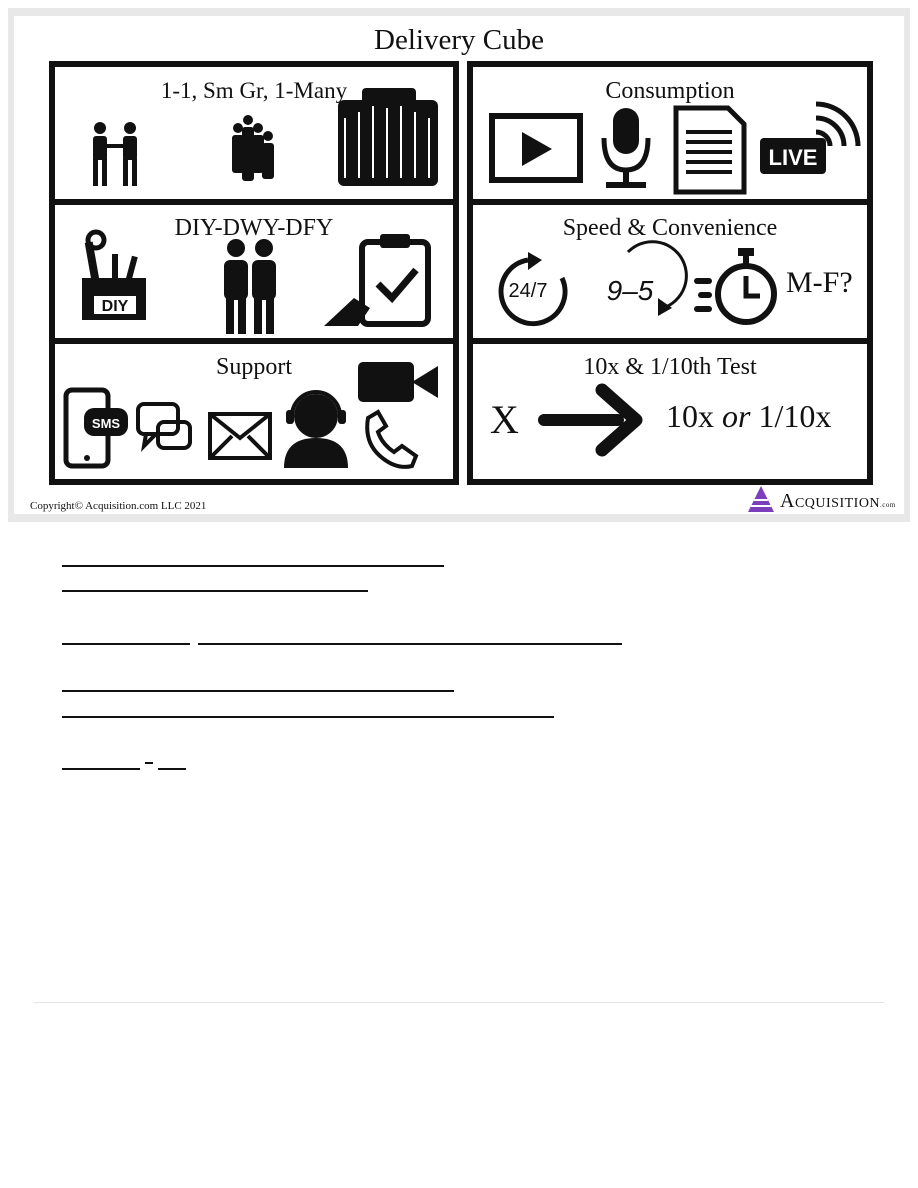 The width and height of the screenshot is (918, 1188). I want to click on x-label: X, so click(504, 419).